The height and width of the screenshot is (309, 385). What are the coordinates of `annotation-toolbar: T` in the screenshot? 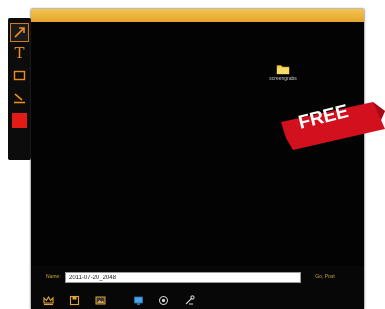 It's located at (19, 89).